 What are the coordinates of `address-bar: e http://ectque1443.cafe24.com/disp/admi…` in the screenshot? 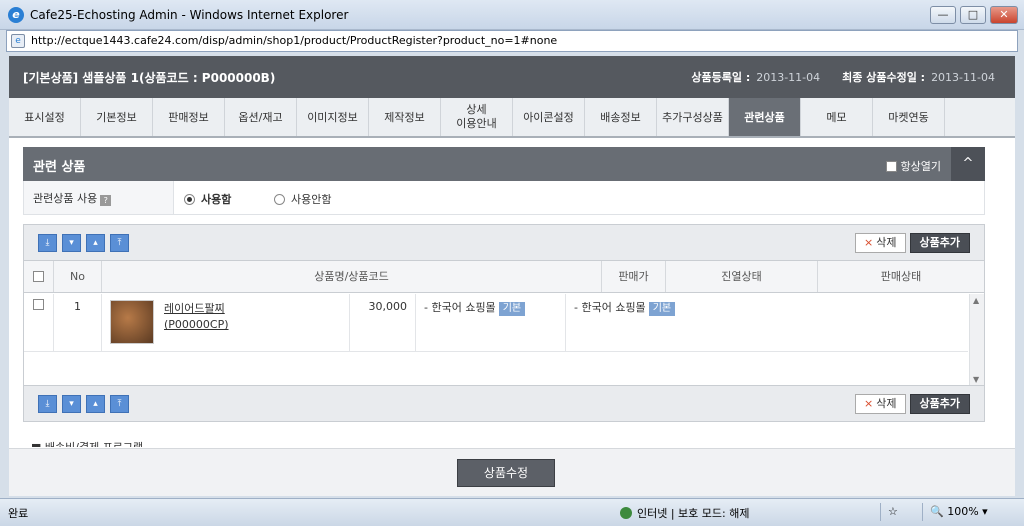 It's located at (512, 41).